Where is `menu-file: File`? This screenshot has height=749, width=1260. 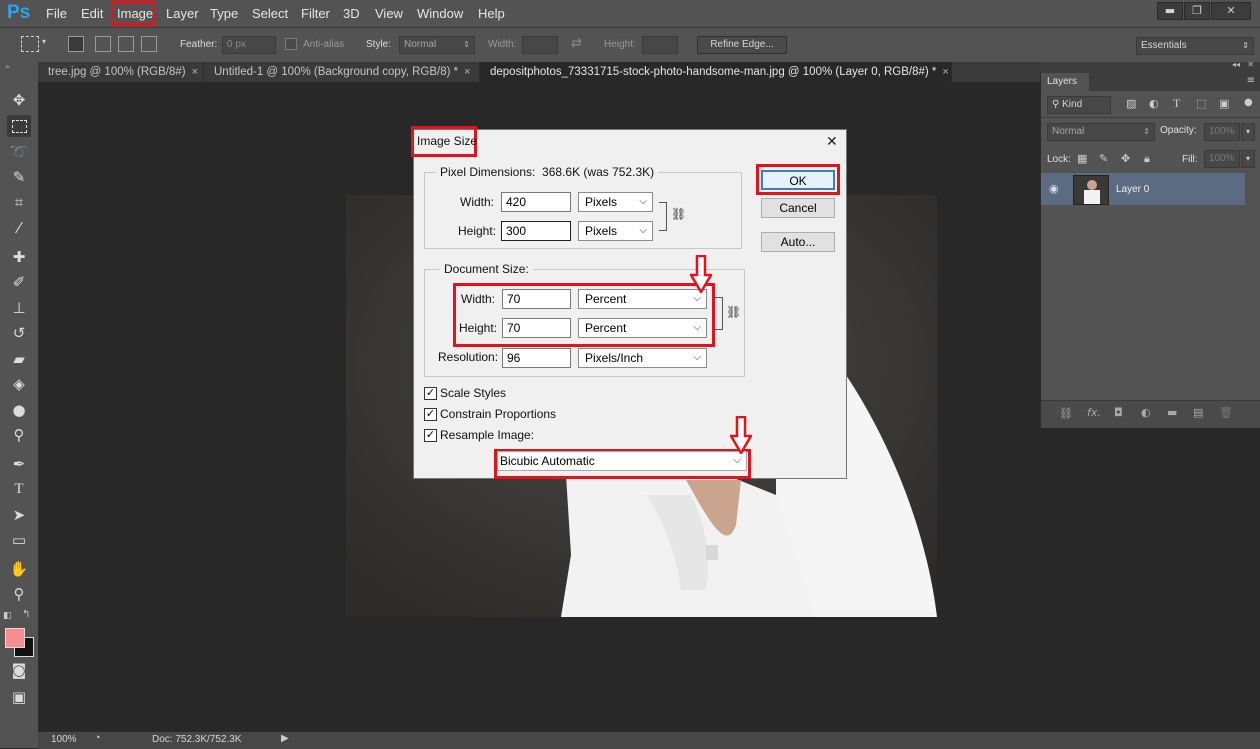
menu-file: File is located at coordinates (56, 13).